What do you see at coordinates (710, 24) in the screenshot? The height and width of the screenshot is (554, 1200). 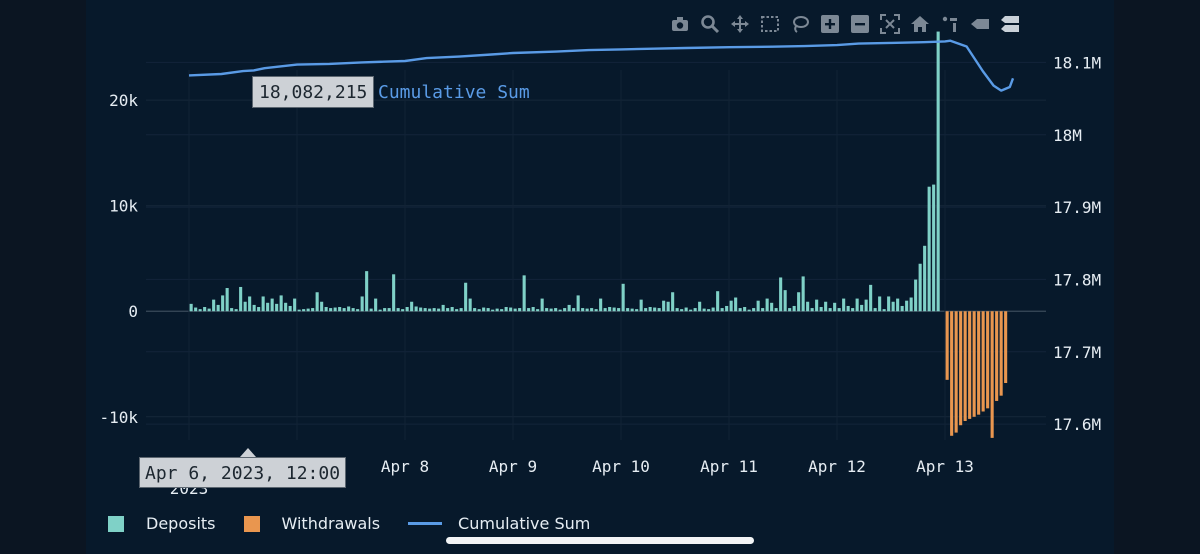 I see `zoom-icon` at bounding box center [710, 24].